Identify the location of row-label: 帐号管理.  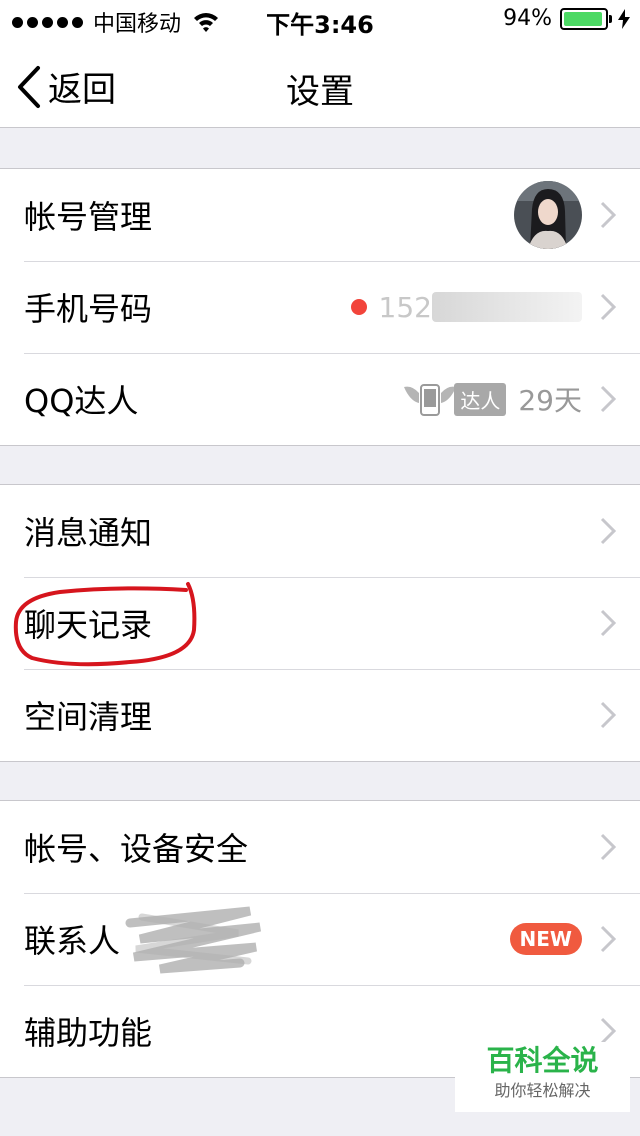
(88, 217).